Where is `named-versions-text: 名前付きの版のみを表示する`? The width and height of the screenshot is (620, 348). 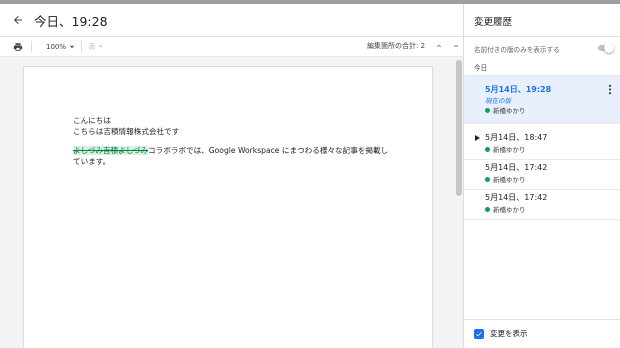 named-versions-text: 名前付きの版のみを表示する is located at coordinates (517, 50).